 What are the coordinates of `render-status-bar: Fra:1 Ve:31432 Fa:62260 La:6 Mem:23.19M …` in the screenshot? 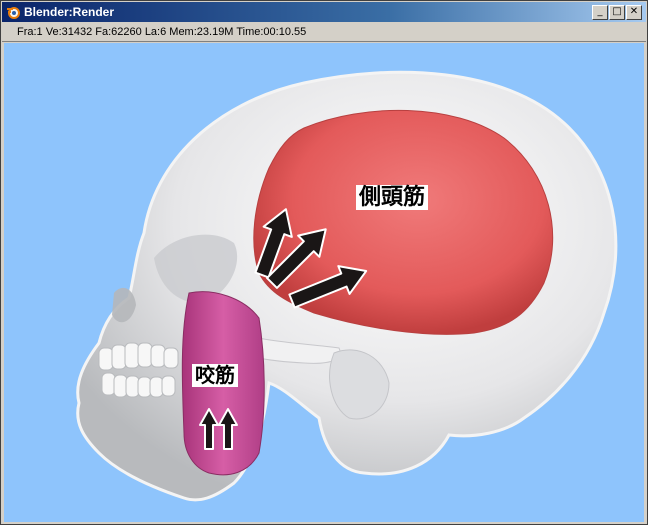 It's located at (324, 32).